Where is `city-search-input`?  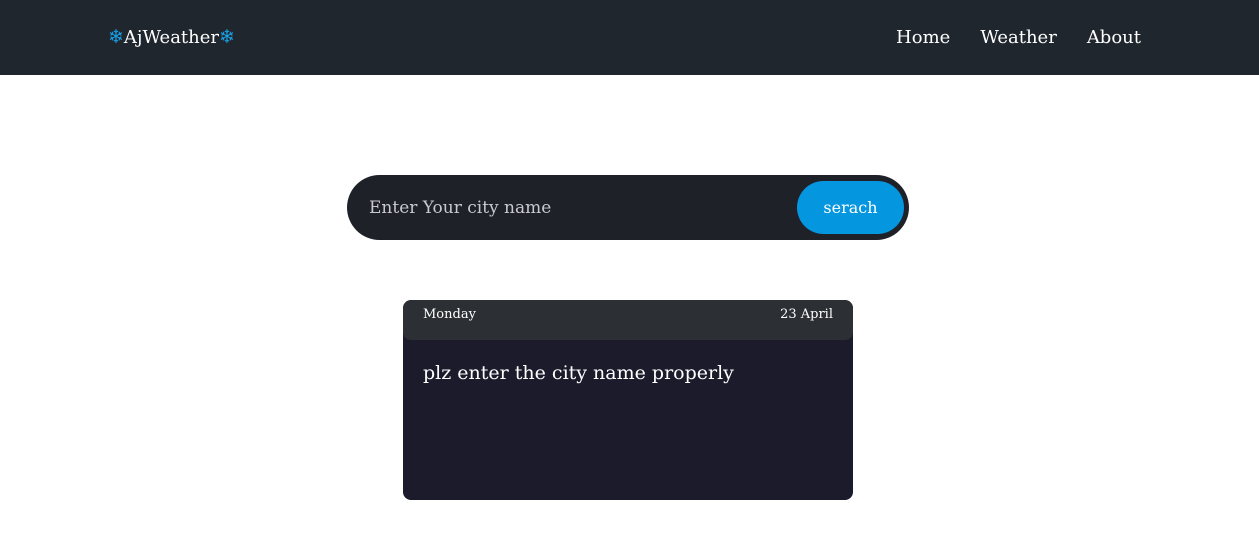
city-search-input is located at coordinates (577, 207).